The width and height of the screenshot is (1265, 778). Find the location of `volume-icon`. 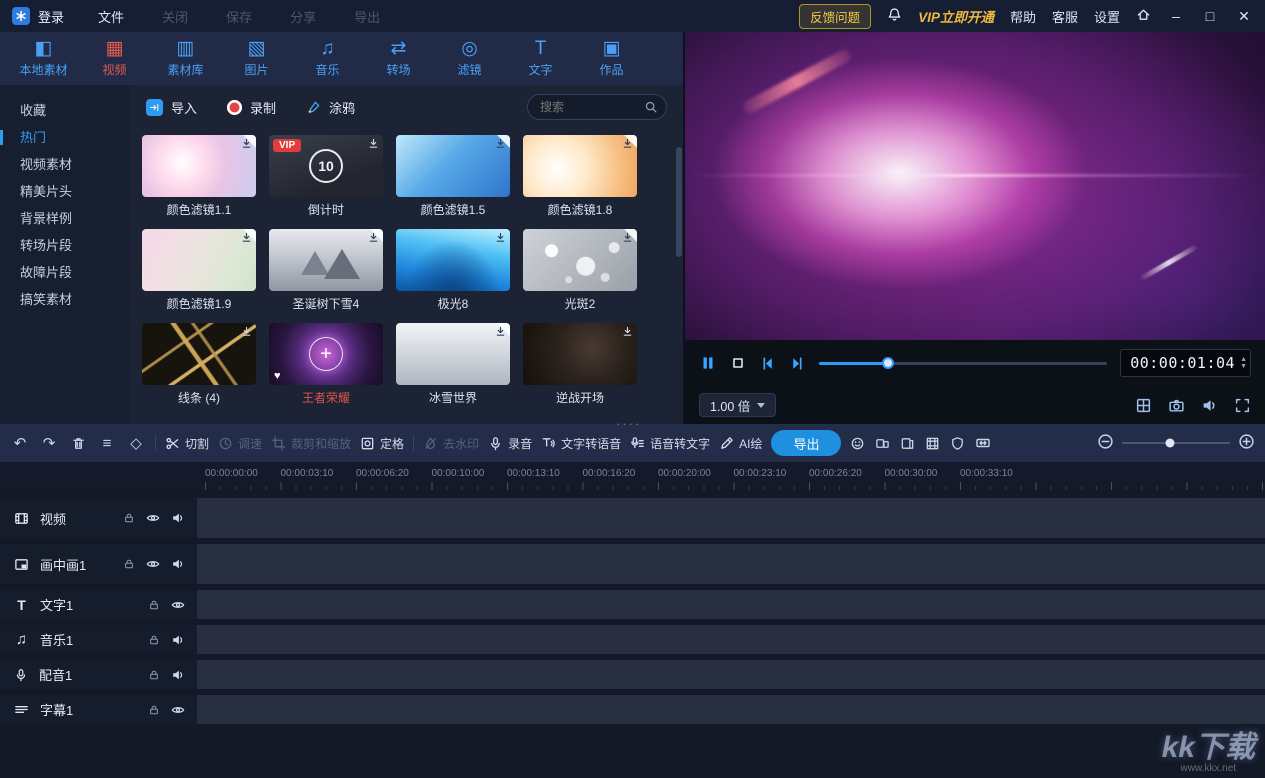

volume-icon is located at coordinates (1209, 405).